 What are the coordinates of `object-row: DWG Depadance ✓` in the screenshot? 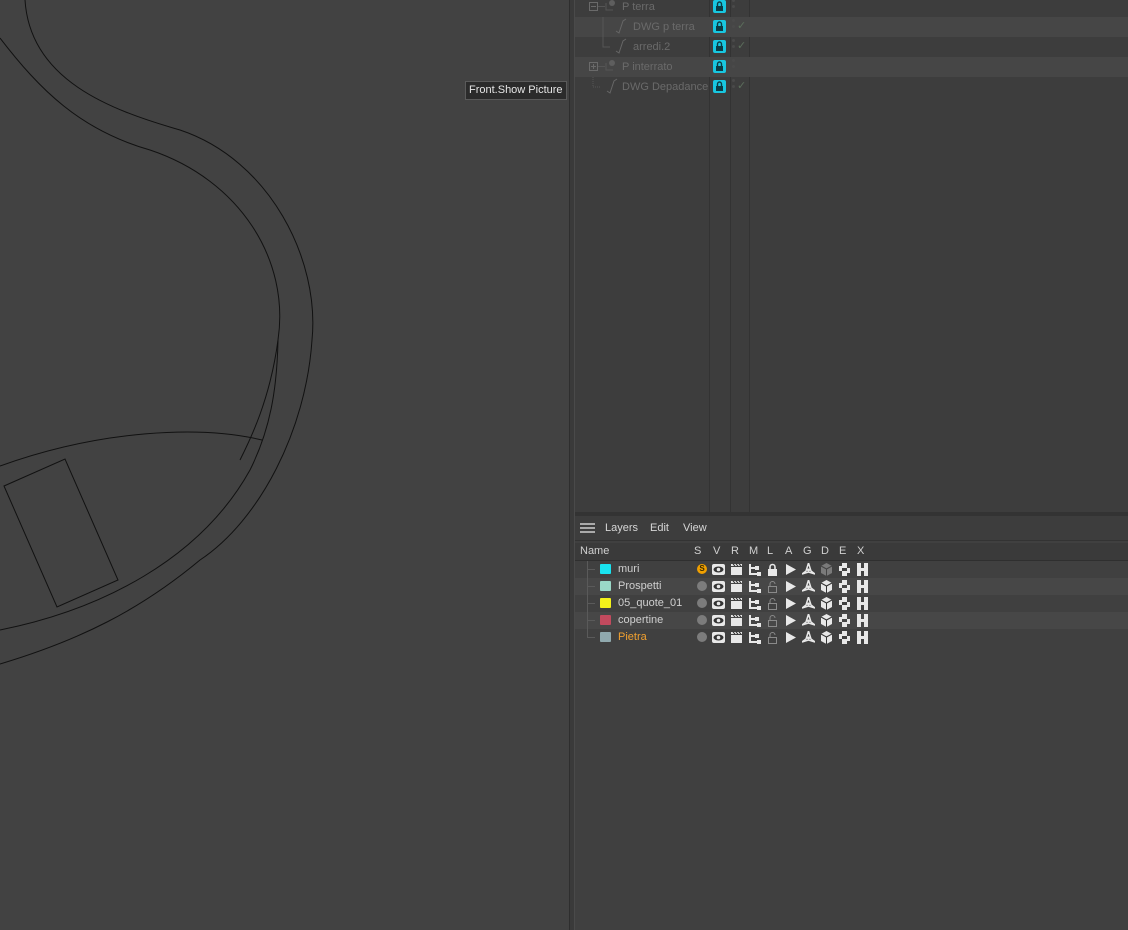 It's located at (851, 87).